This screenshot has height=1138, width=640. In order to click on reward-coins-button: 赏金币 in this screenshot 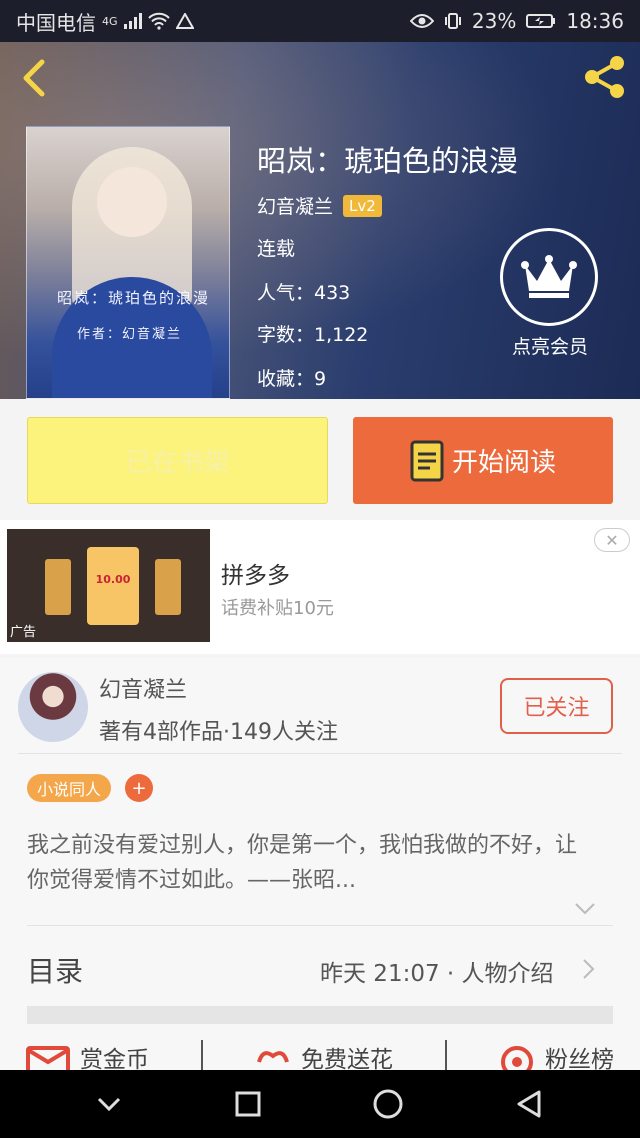, I will do `click(87, 1055)`.